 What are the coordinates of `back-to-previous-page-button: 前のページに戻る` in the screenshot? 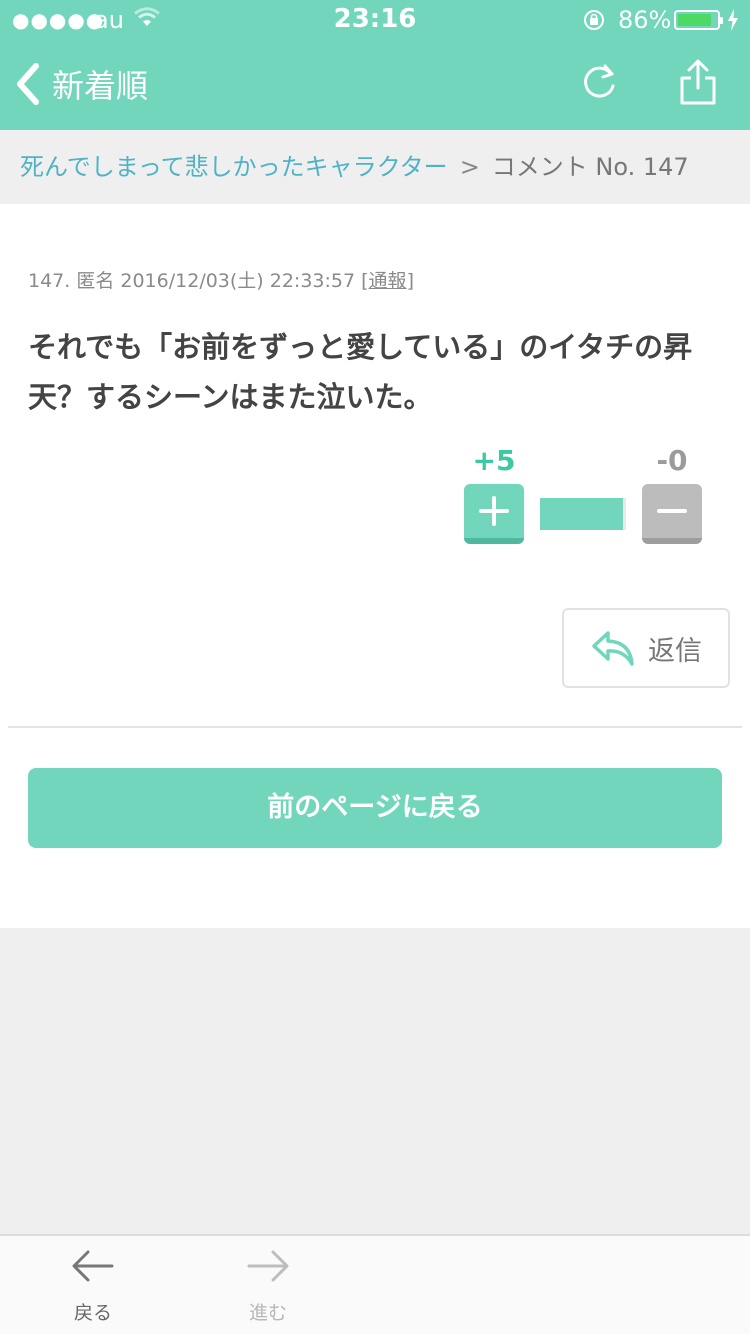 It's located at (375, 808).